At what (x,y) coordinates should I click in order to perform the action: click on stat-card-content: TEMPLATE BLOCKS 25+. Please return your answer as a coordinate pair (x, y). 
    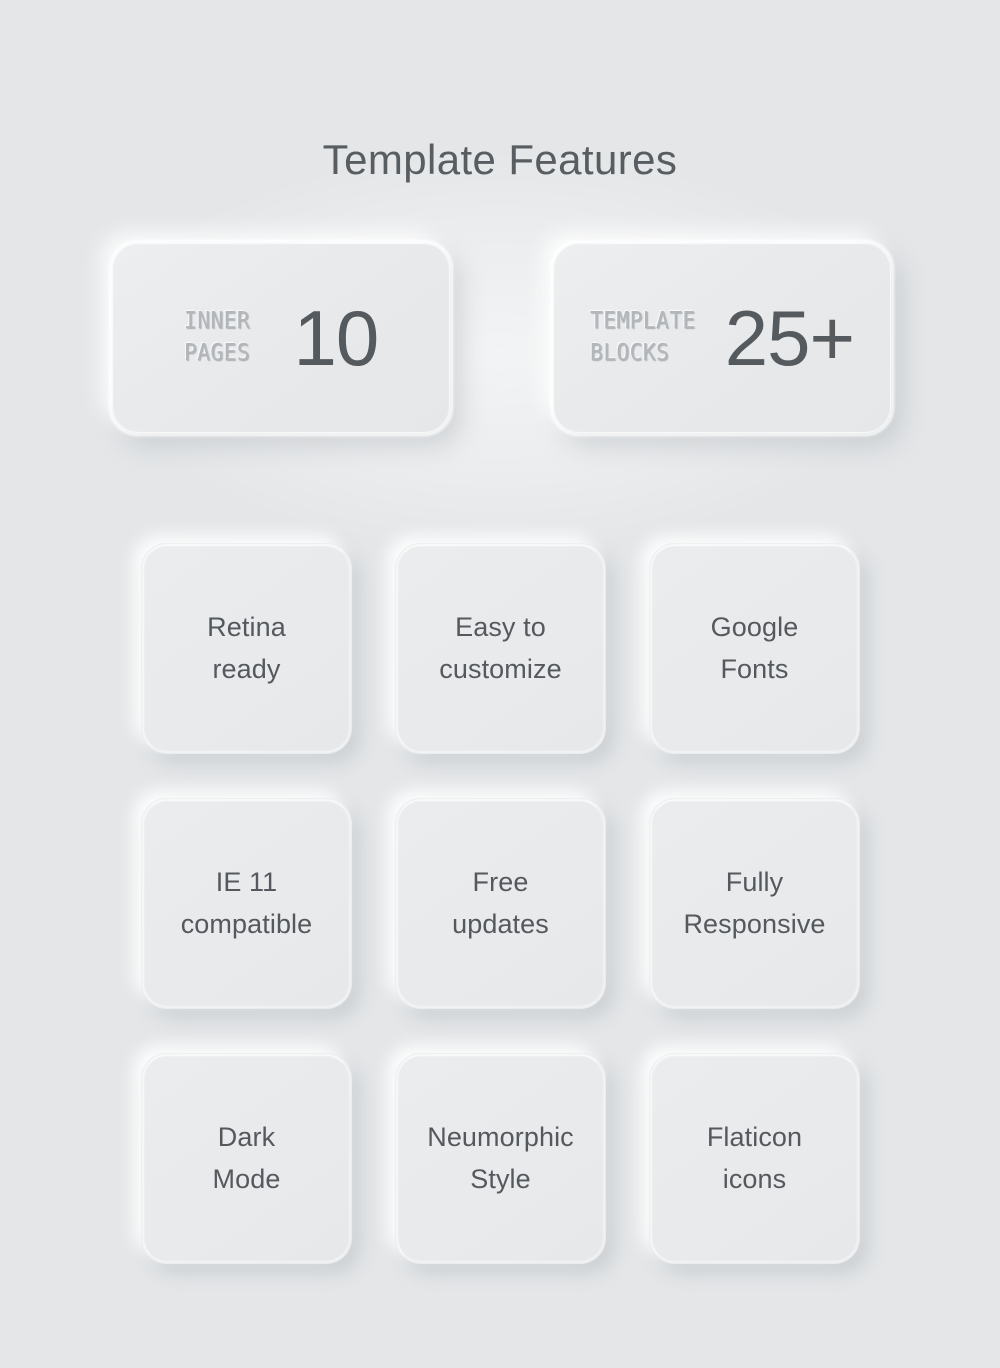
    Looking at the image, I should click on (722, 338).